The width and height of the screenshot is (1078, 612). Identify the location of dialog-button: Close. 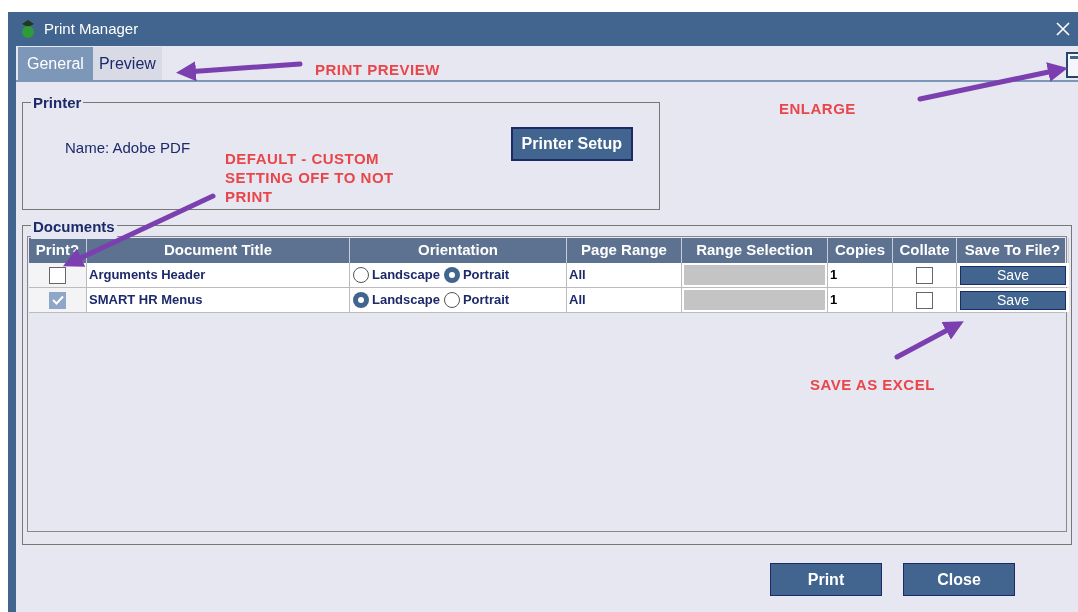
(959, 579).